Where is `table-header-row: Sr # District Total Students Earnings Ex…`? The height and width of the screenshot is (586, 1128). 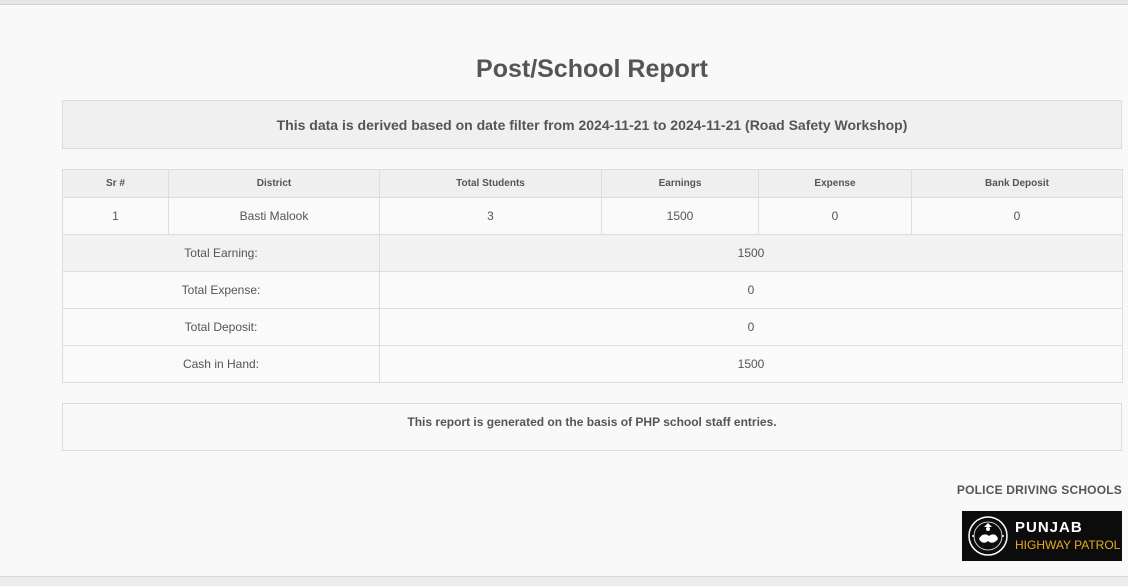
table-header-row: Sr # District Total Students Earnings Ex… is located at coordinates (592, 183).